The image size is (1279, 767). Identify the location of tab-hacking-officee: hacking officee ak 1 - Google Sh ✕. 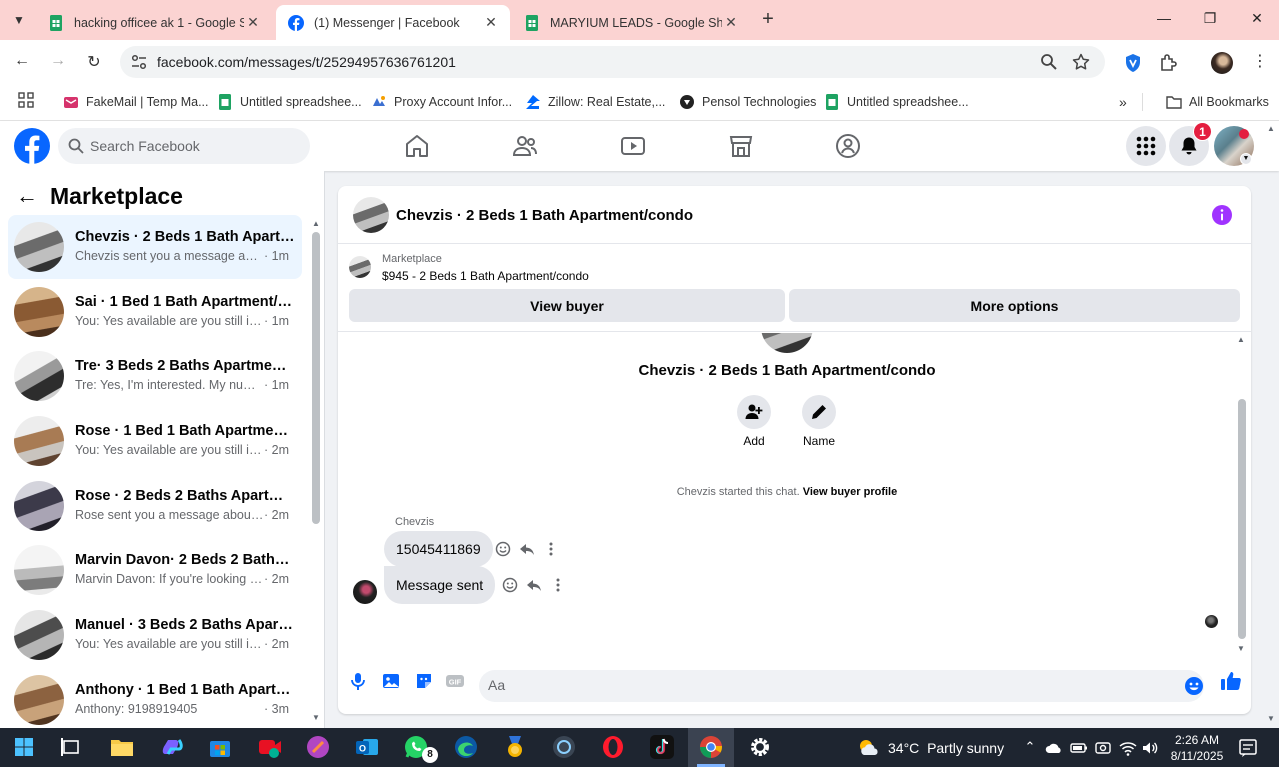
(154, 22).